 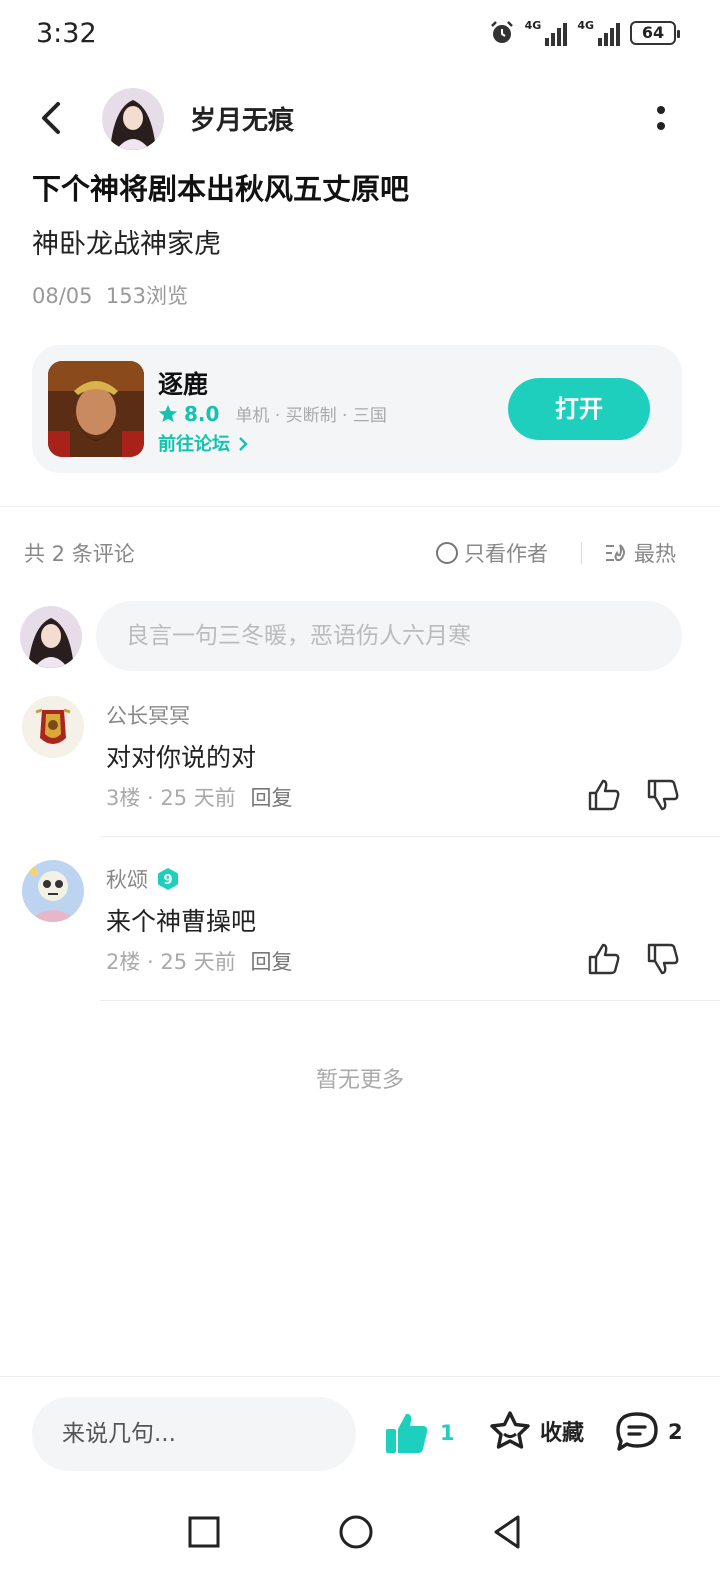 What do you see at coordinates (581, 553) in the screenshot?
I see `separator` at bounding box center [581, 553].